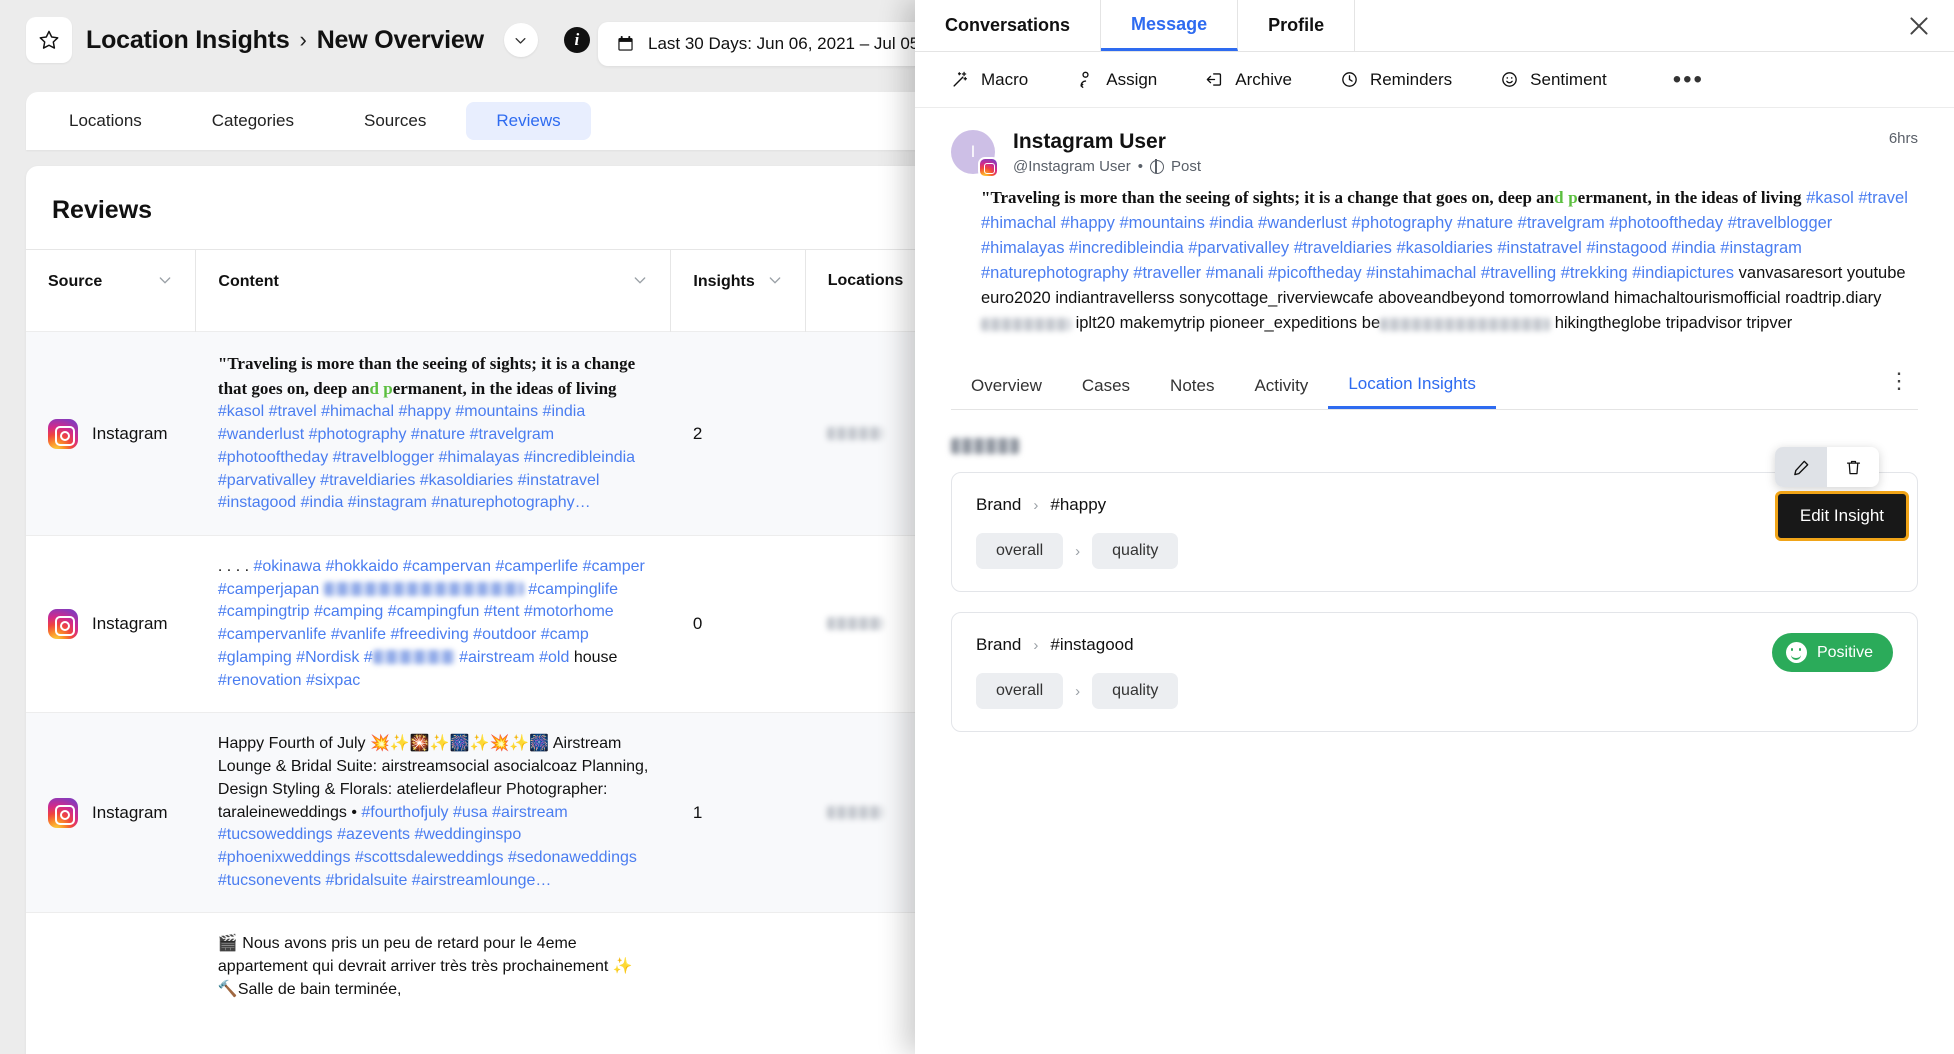  Describe the element at coordinates (999, 505) in the screenshot. I see `insight-category: Brand` at that location.